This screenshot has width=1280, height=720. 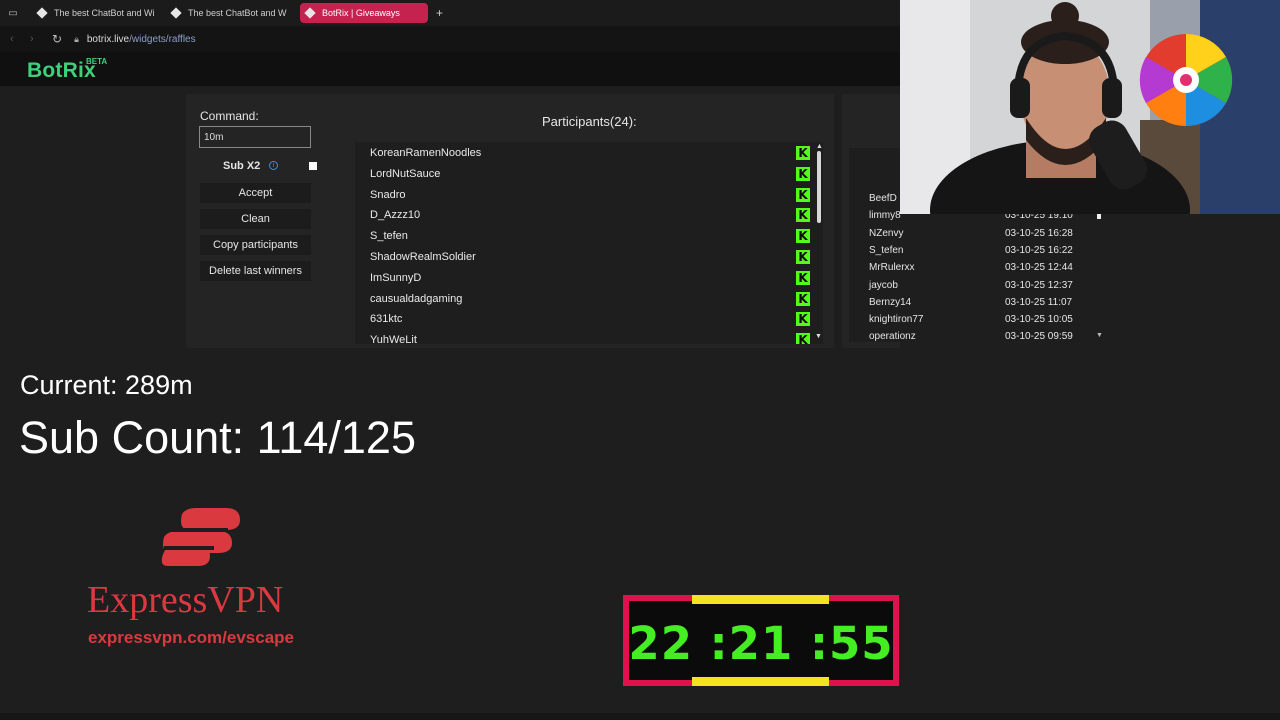 What do you see at coordinates (1039, 320) in the screenshot?
I see `winner-date: 03-10-25 10:05` at bounding box center [1039, 320].